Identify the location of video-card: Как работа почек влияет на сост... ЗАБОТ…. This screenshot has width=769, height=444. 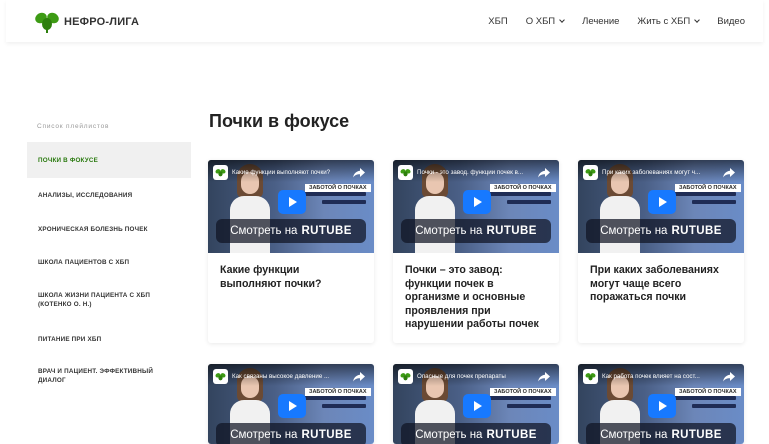
(661, 404).